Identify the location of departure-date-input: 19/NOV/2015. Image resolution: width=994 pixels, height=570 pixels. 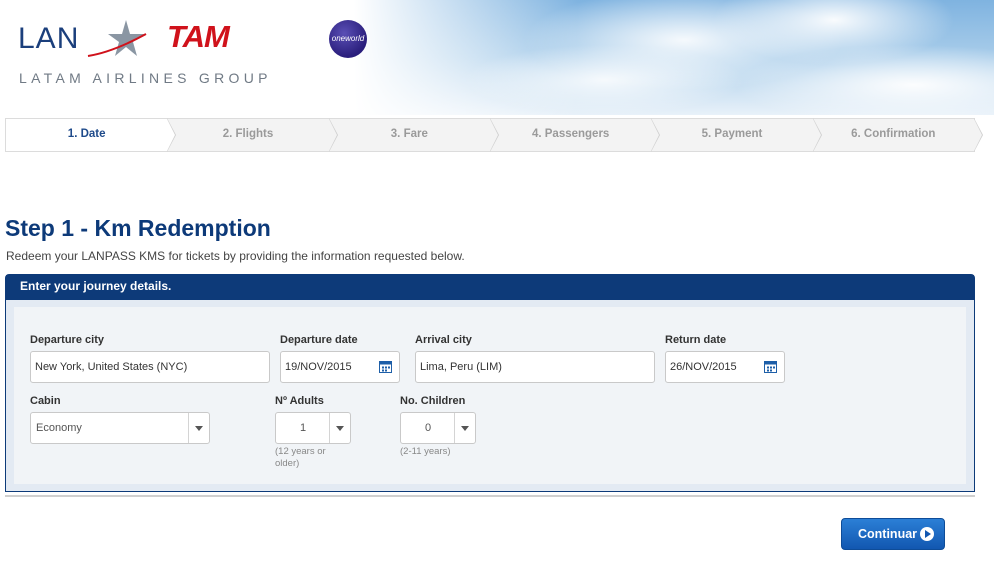
(340, 367).